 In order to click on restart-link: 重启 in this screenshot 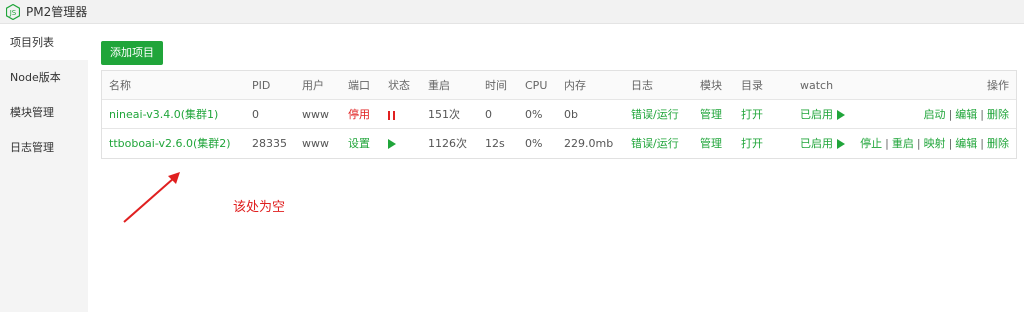, I will do `click(903, 143)`.